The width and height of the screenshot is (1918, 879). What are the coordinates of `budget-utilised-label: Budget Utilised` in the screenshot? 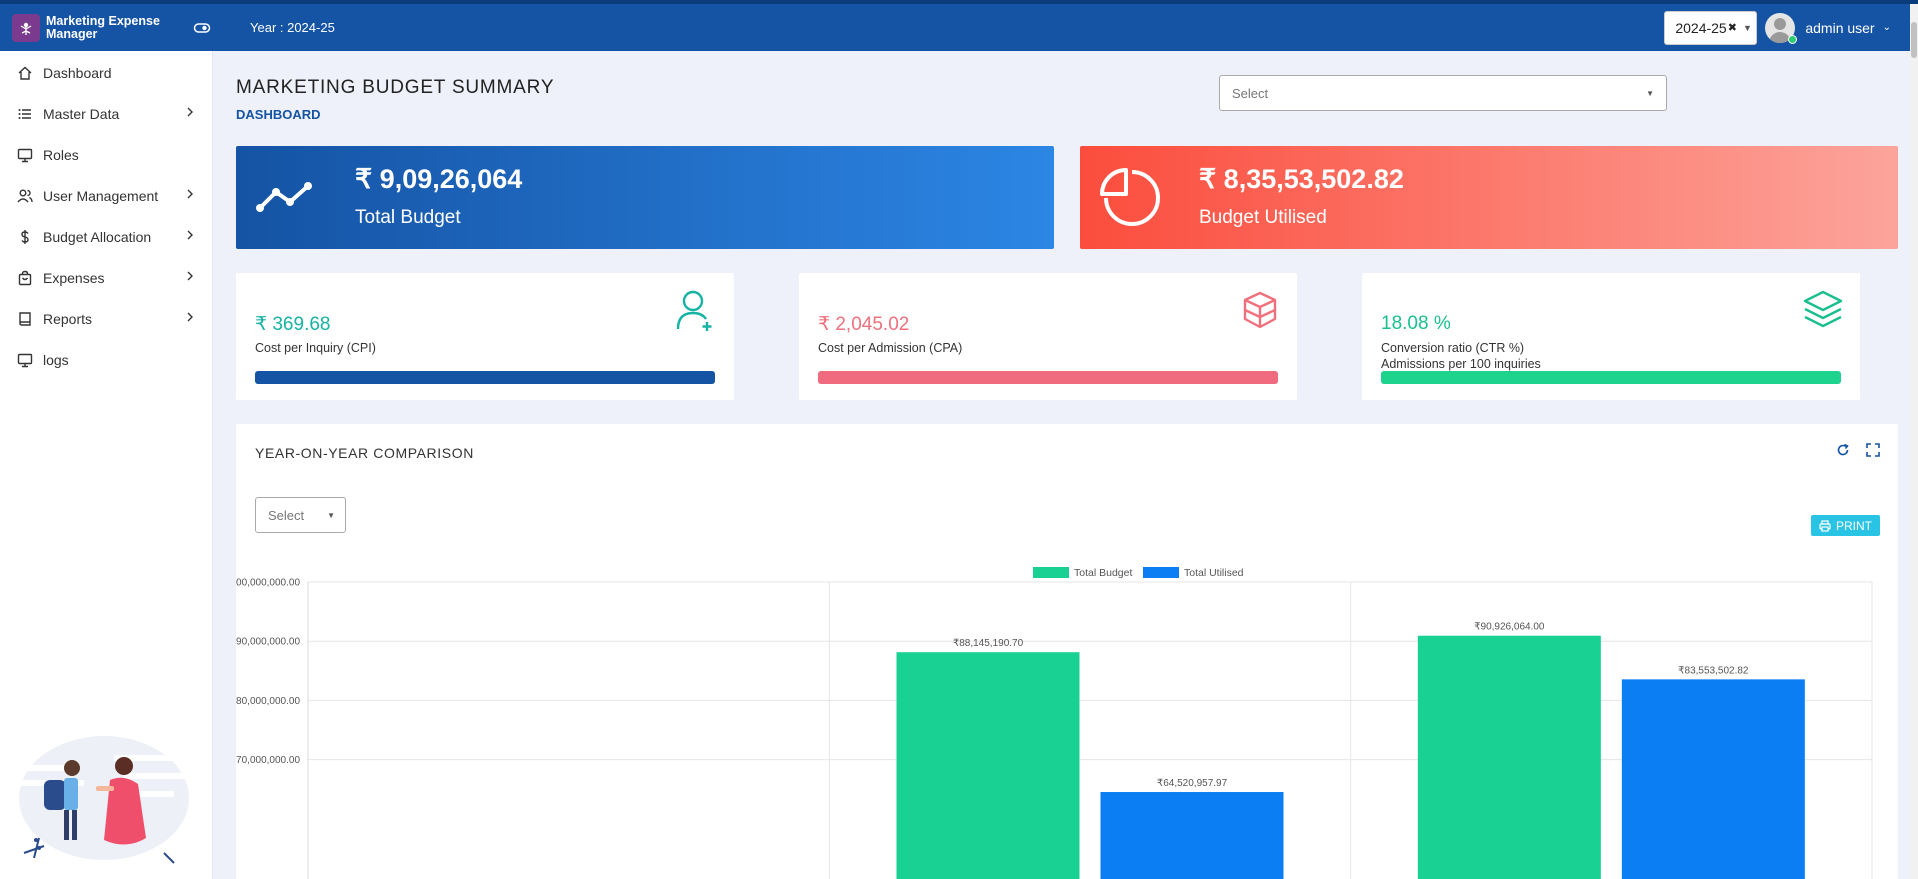 It's located at (1263, 217).